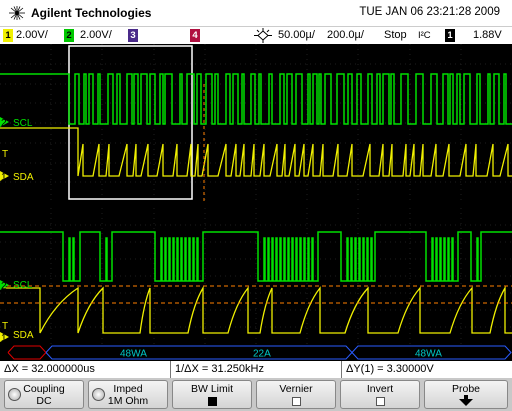 The width and height of the screenshot is (512, 411). I want to click on bw-limit-checkbox, so click(212, 402).